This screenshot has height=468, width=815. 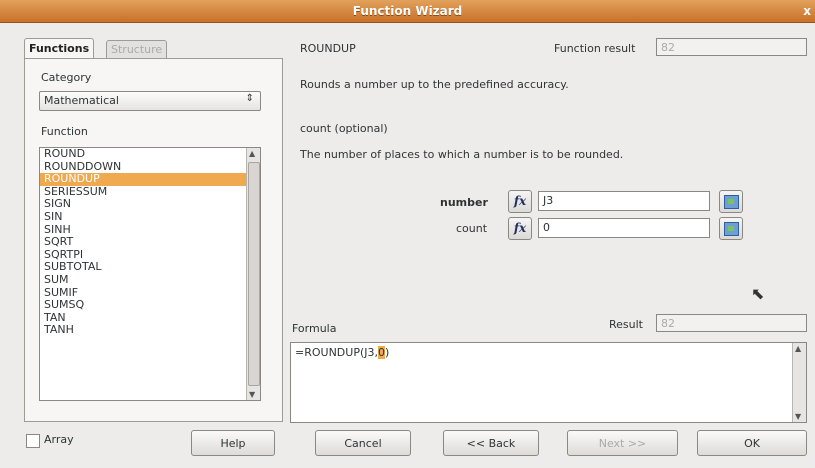 I want to click on list-item: ROUND, so click(x=150, y=154).